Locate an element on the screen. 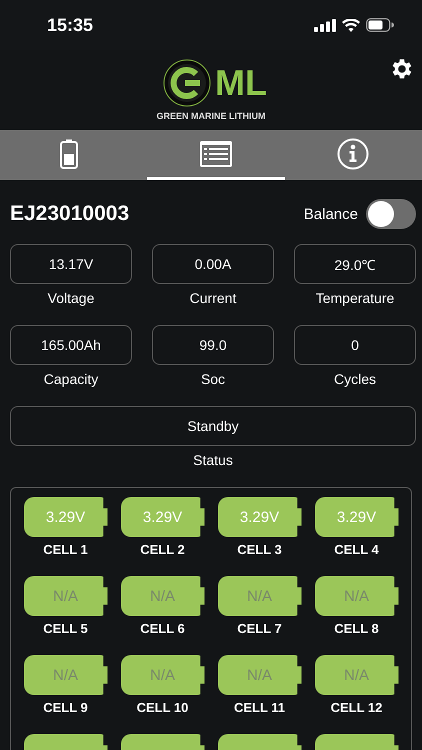  cell-label: CELL 12 is located at coordinates (356, 708).